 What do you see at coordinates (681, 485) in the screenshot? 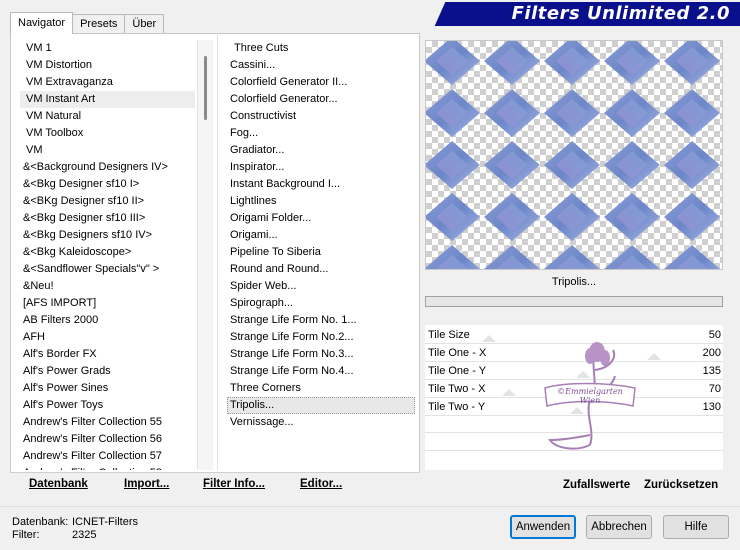
I see `reset-button: Zurücksetzen` at bounding box center [681, 485].